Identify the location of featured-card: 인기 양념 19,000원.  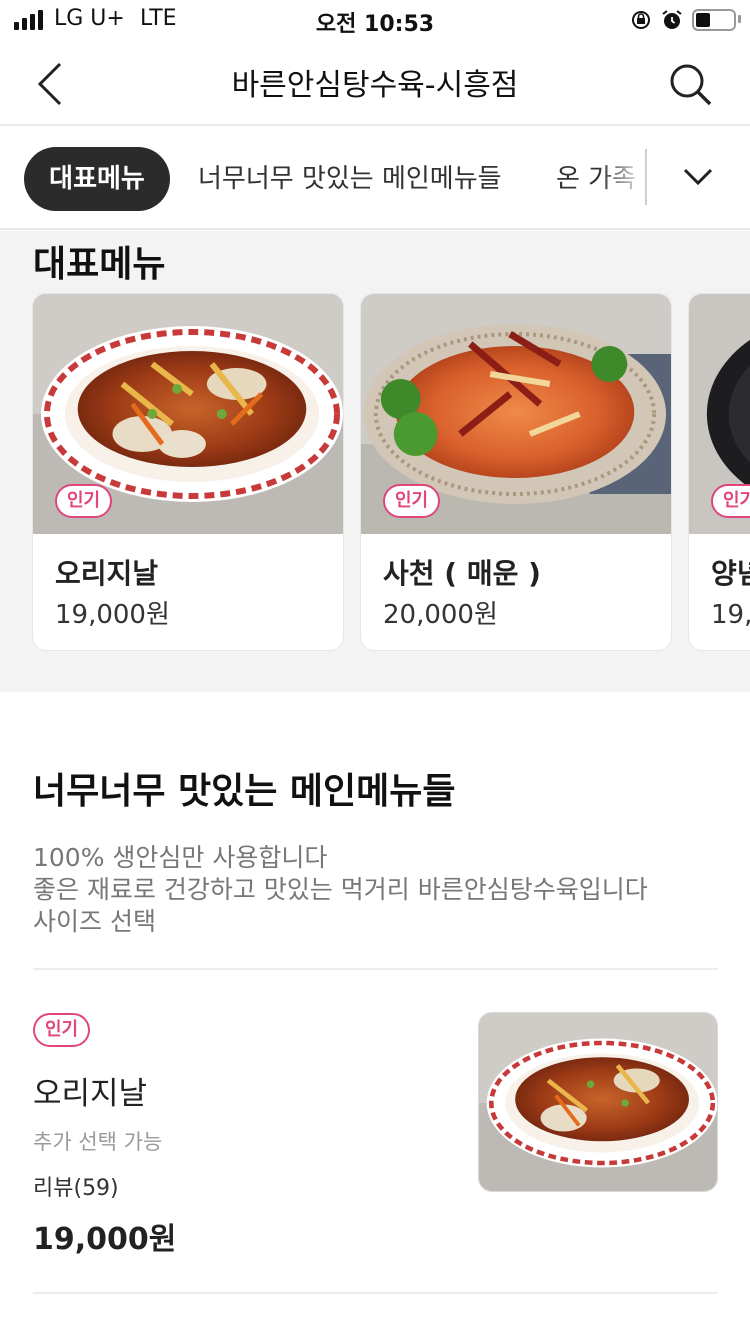
(719, 472).